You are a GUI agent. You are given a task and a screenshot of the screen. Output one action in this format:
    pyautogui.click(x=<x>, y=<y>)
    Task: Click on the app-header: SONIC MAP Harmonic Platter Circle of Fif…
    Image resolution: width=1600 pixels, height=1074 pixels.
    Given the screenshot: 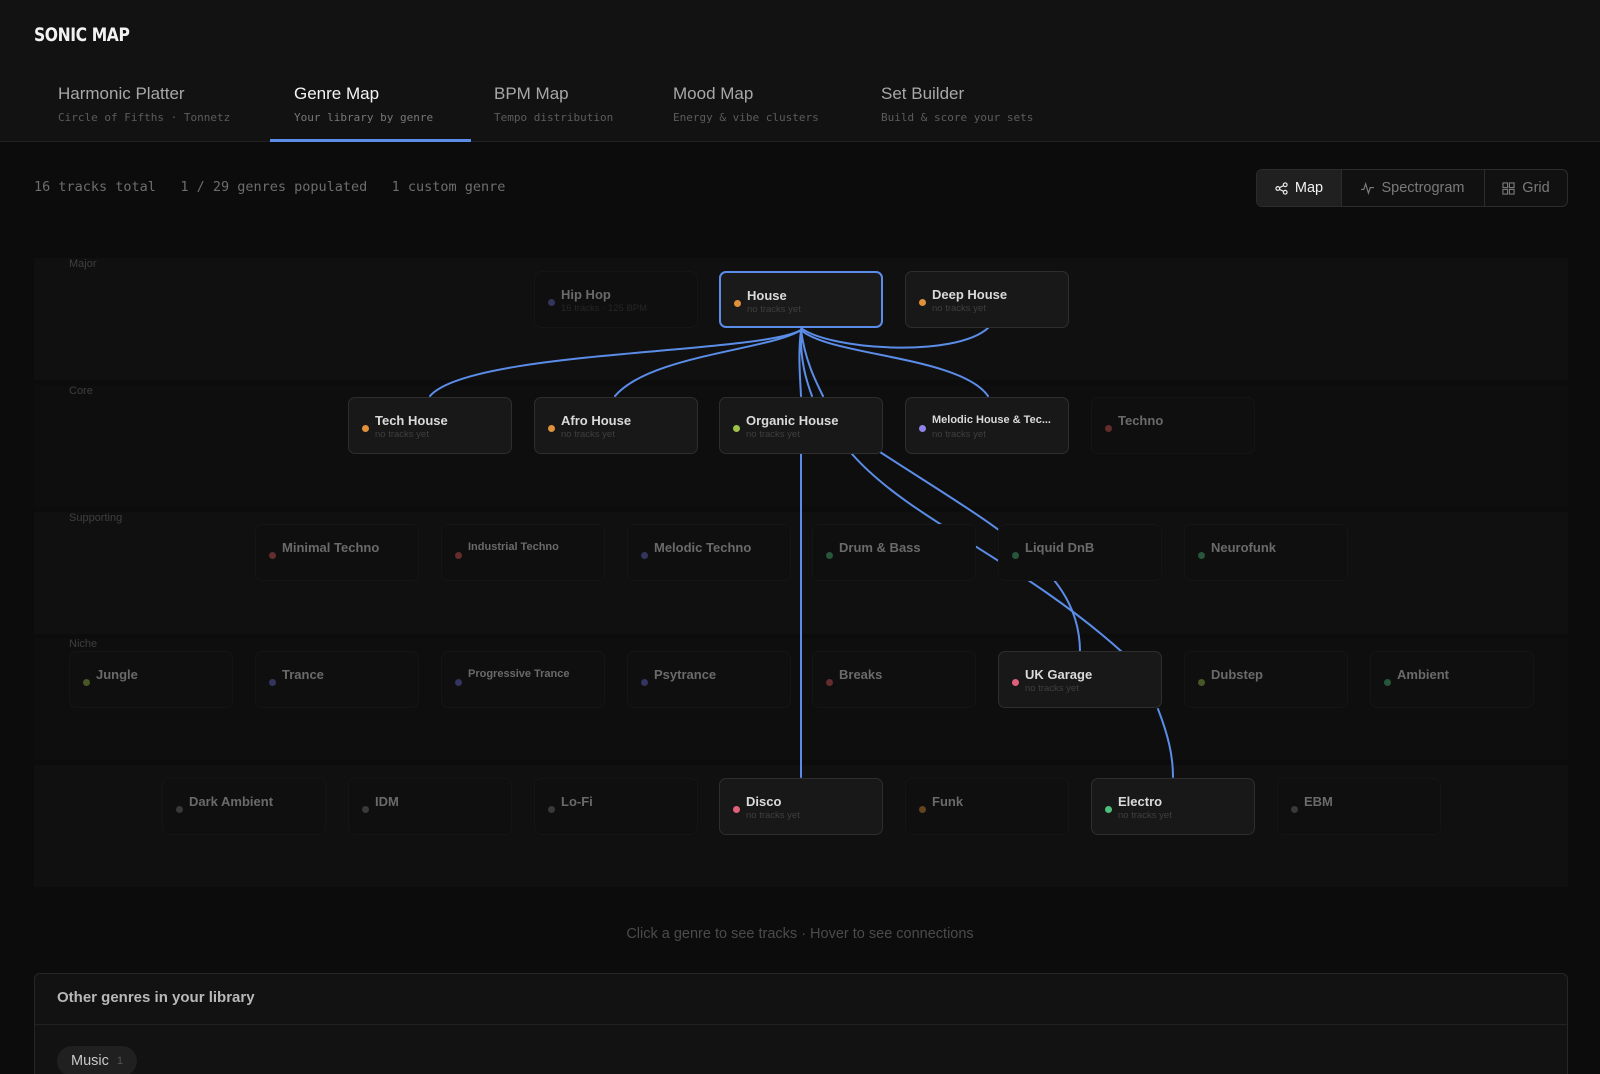 What is the action you would take?
    pyautogui.click(x=800, y=71)
    